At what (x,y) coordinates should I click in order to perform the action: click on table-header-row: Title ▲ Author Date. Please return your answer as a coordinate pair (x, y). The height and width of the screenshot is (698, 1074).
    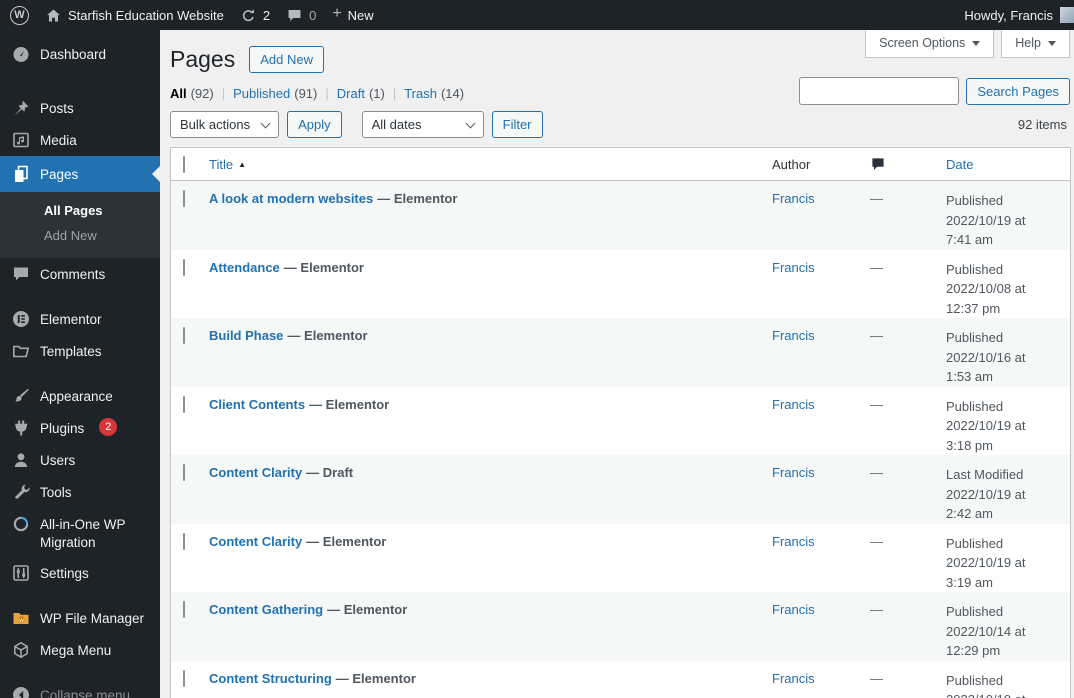
    Looking at the image, I should click on (620, 164).